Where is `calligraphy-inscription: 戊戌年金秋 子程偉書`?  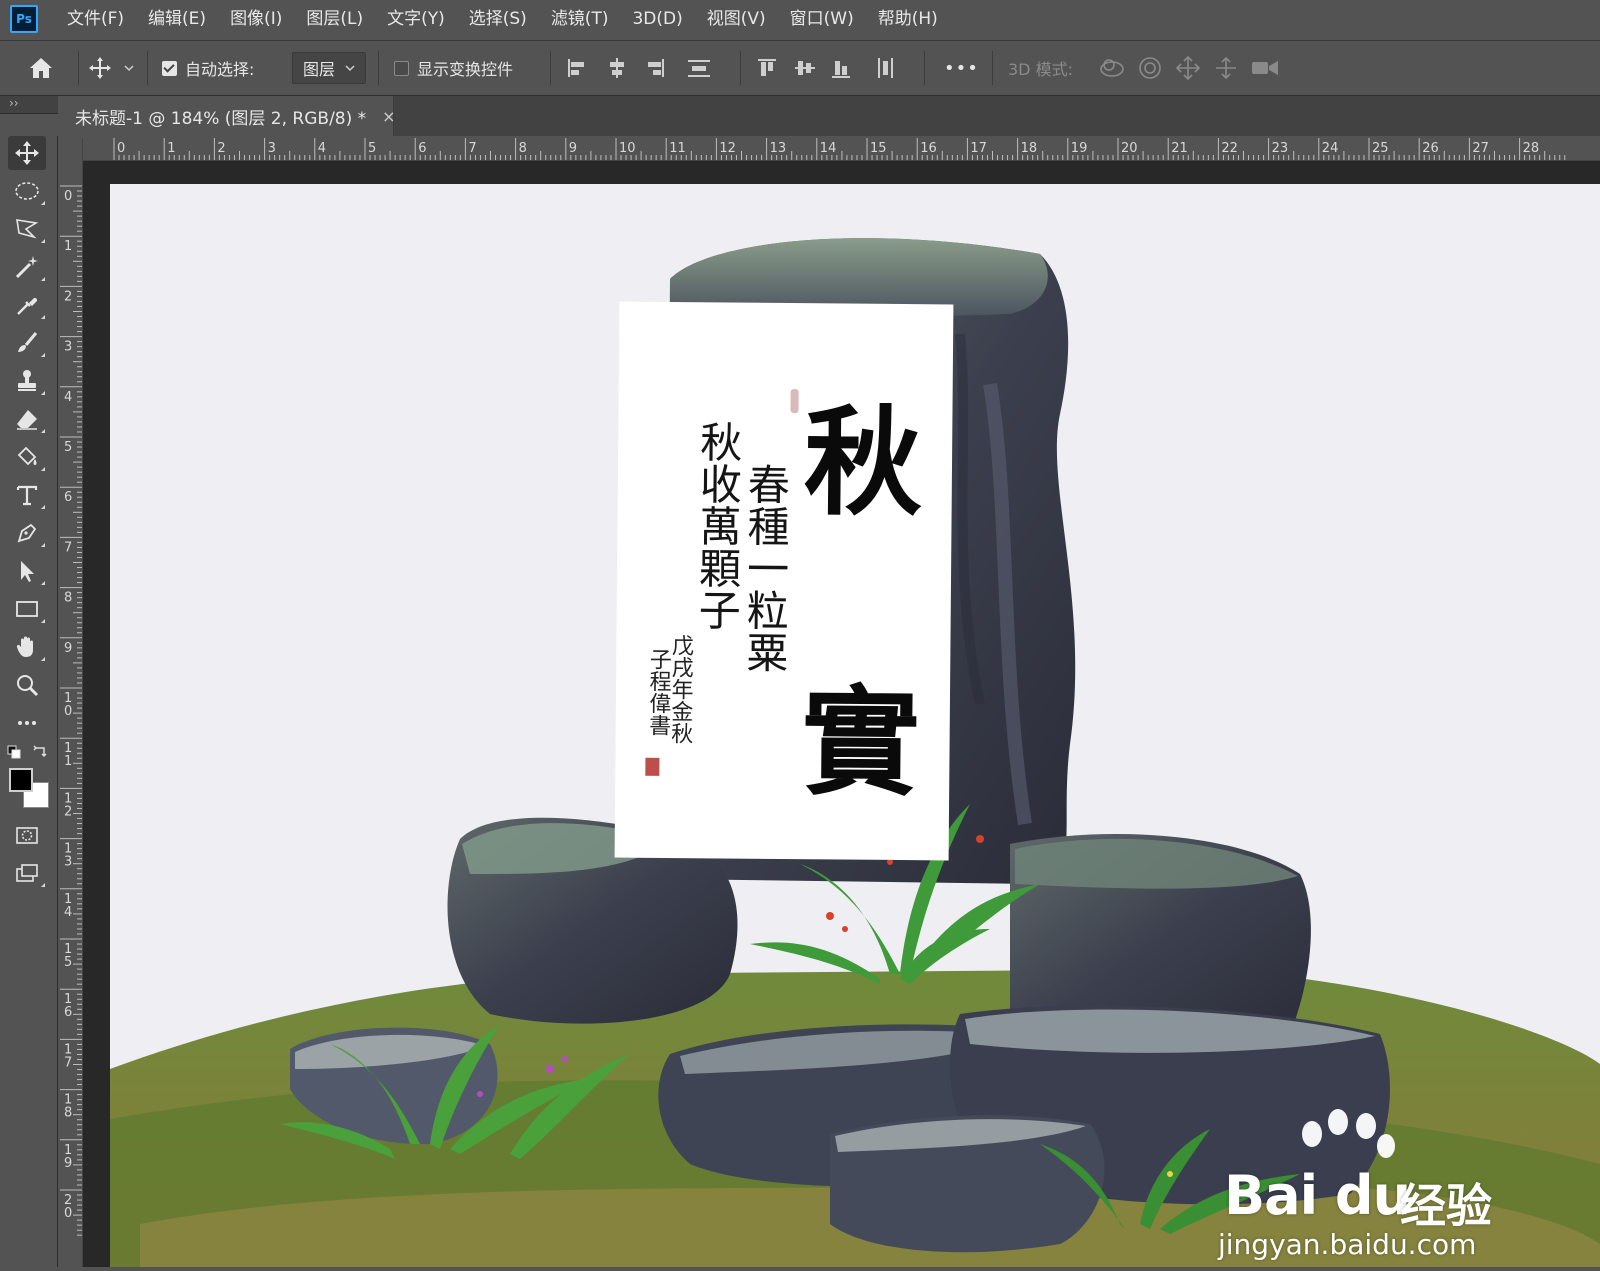
calligraphy-inscription: 戊戌年金秋 子程偉書 is located at coordinates (669, 689).